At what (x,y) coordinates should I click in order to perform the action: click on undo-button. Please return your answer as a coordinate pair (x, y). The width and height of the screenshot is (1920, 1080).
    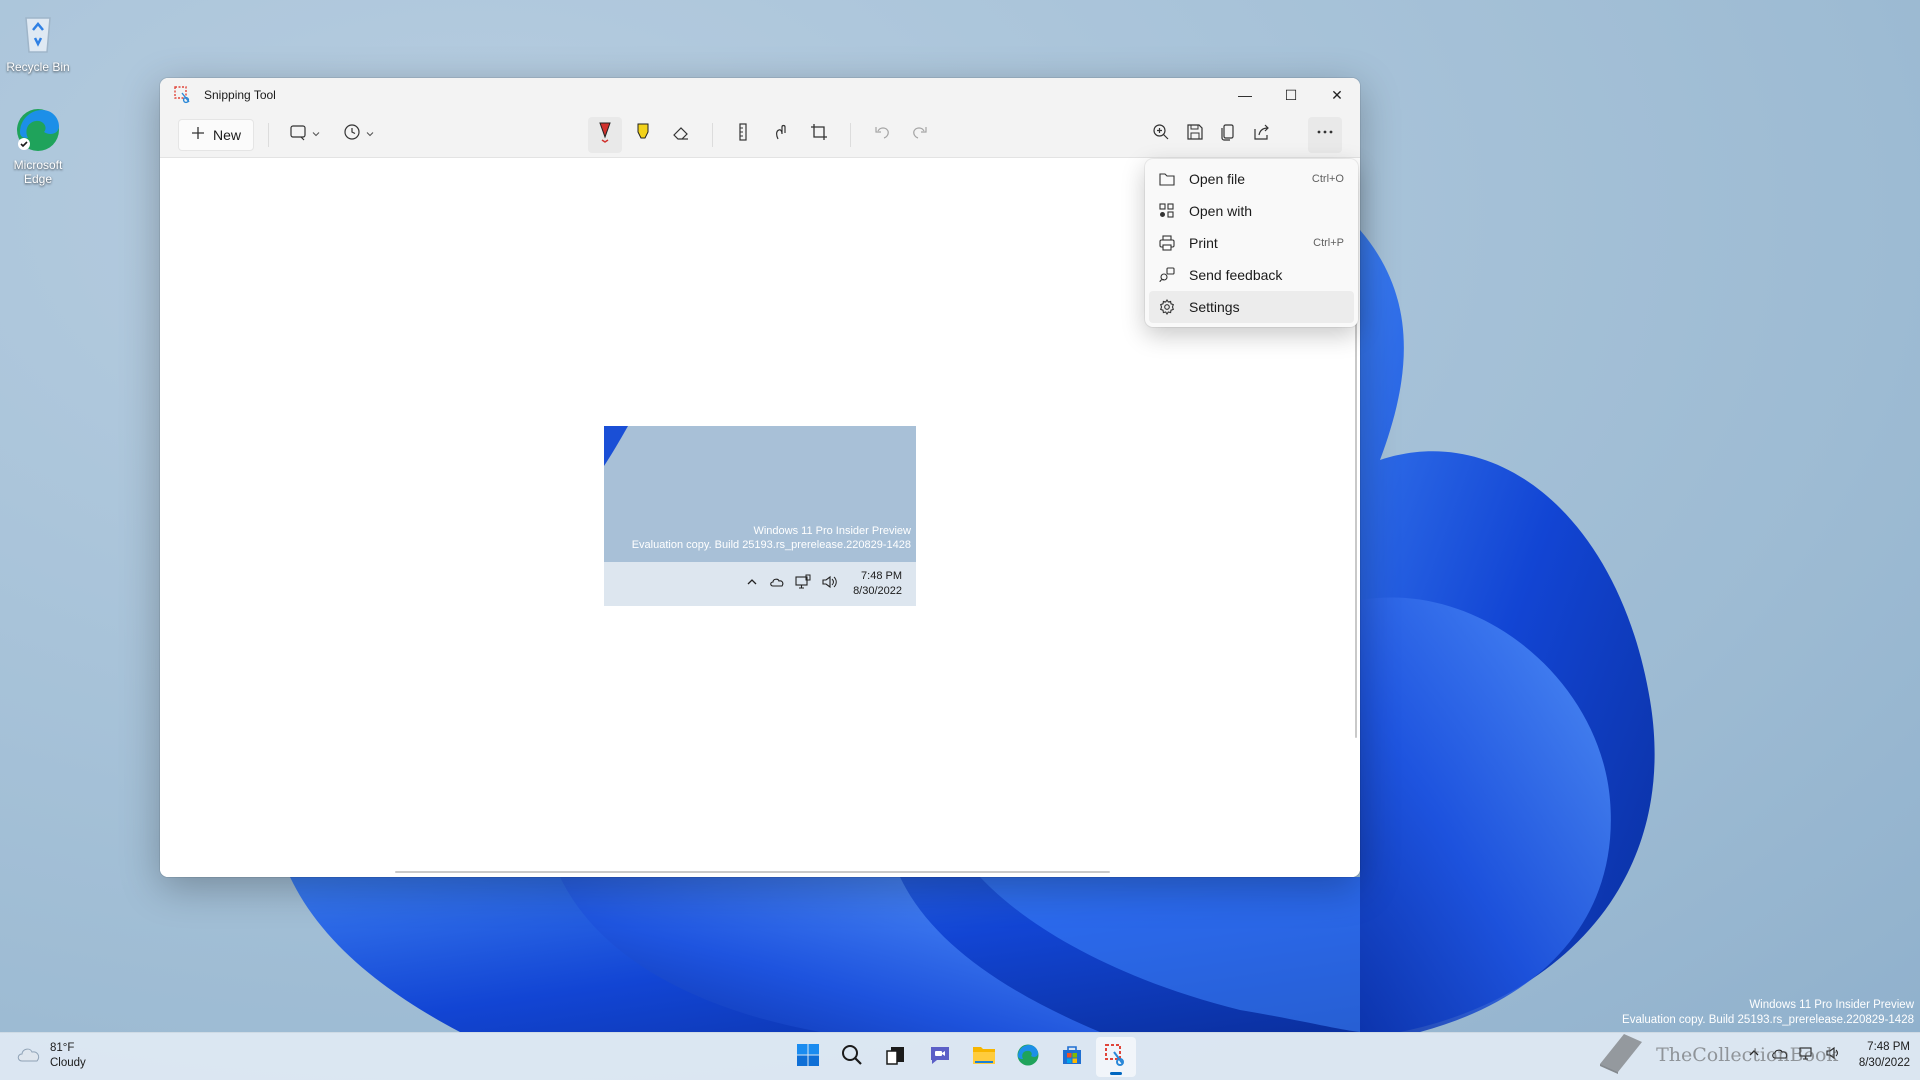
    Looking at the image, I should click on (882, 135).